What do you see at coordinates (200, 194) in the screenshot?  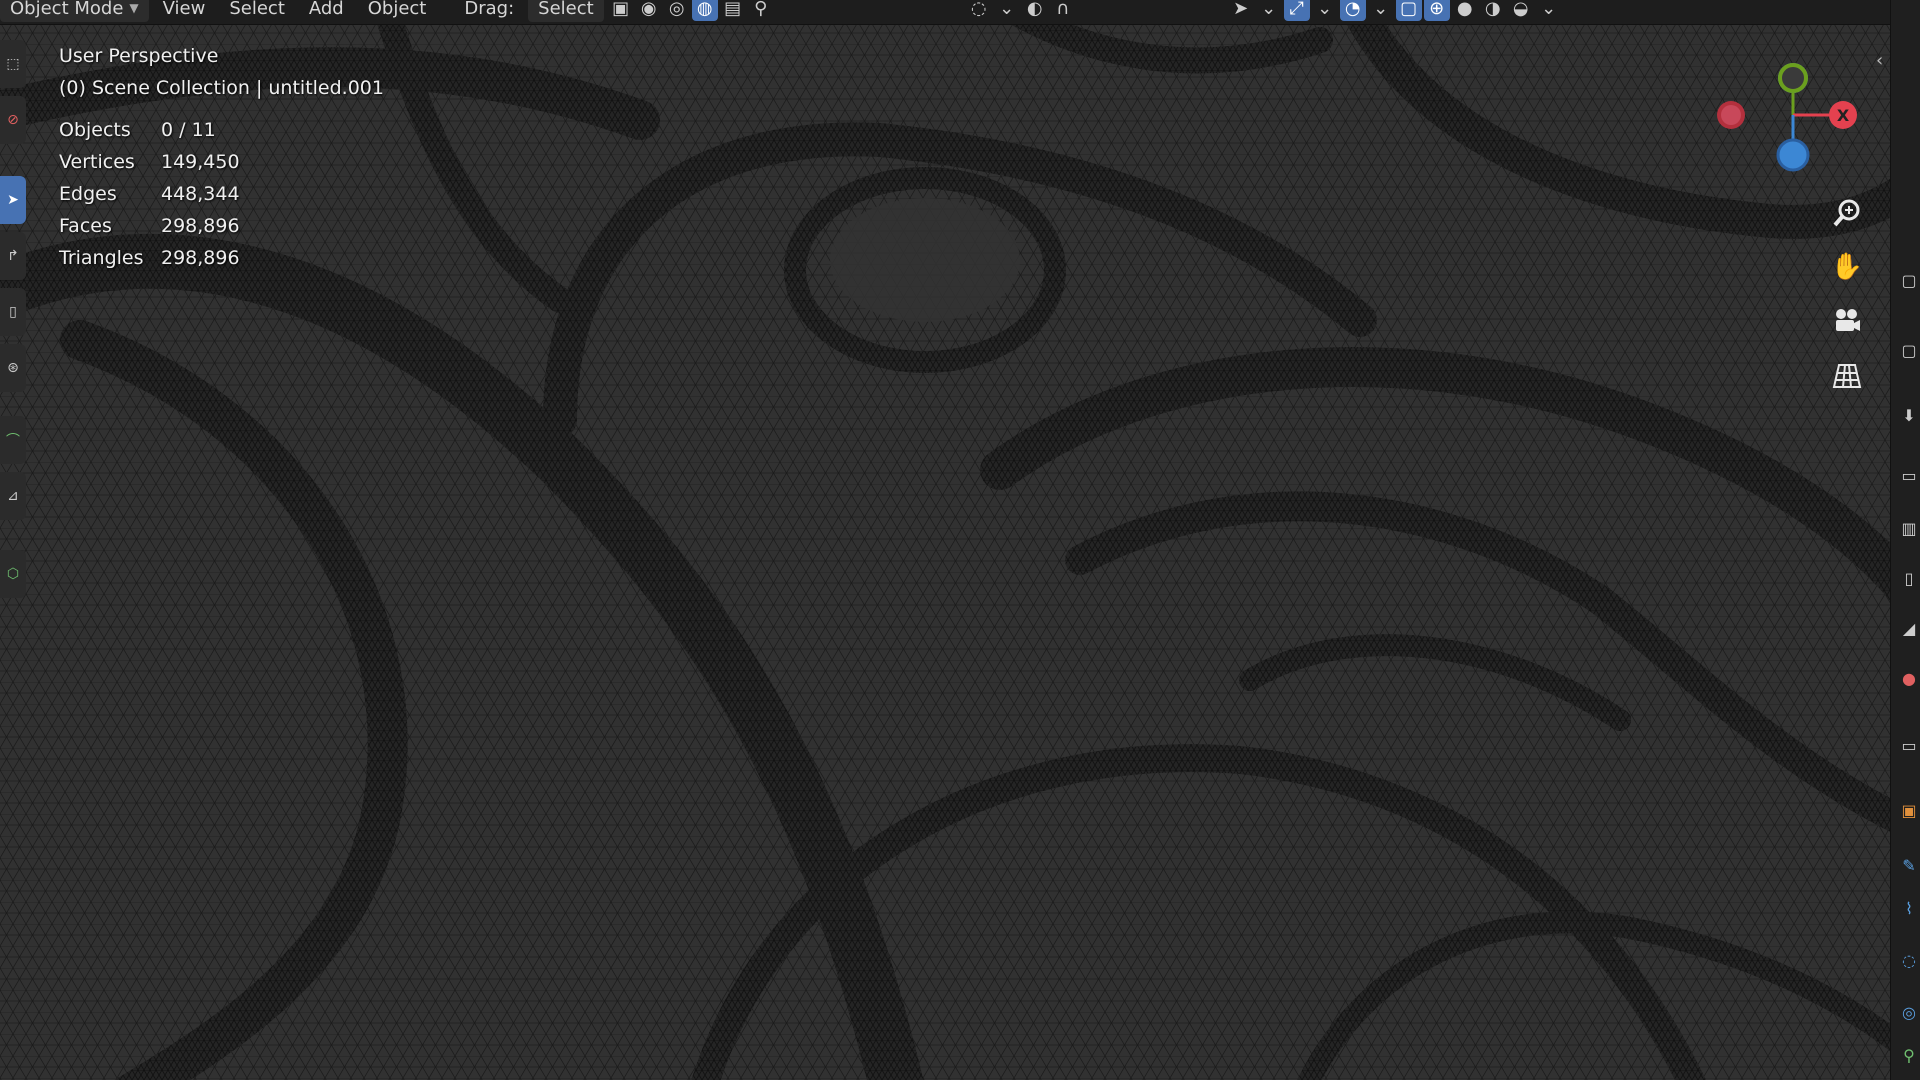 I see `stat-value: 448,344` at bounding box center [200, 194].